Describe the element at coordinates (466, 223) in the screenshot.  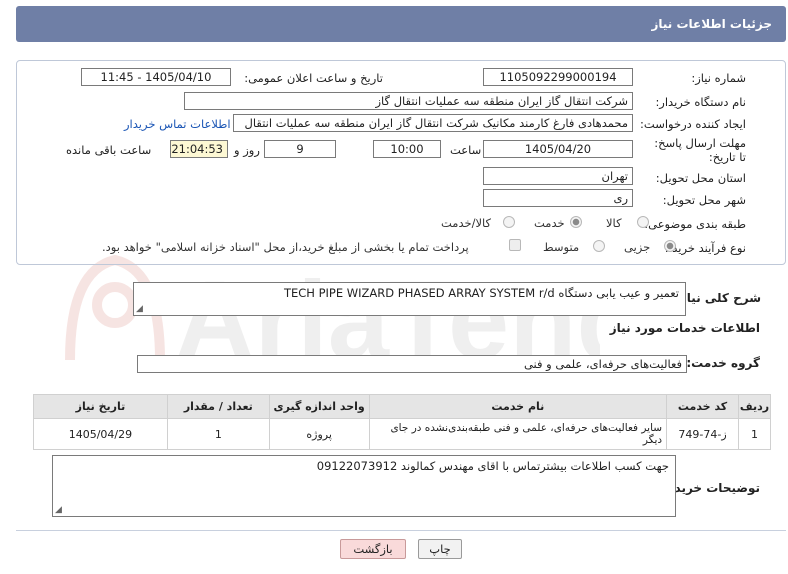
I see `category-option-goods-service: کالا/خدمت` at that location.